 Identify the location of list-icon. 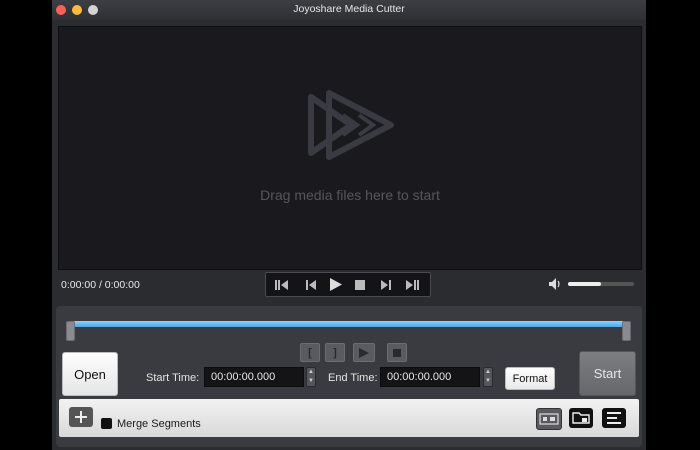
(614, 418).